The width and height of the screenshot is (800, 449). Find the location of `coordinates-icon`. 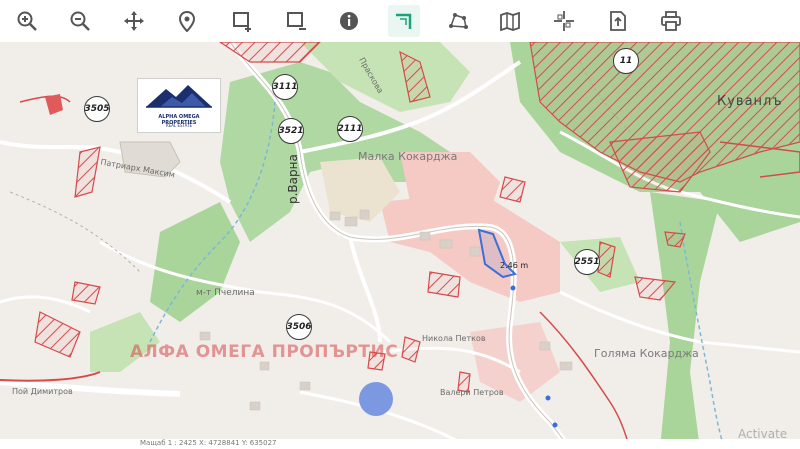

coordinates-icon is located at coordinates (564, 21).